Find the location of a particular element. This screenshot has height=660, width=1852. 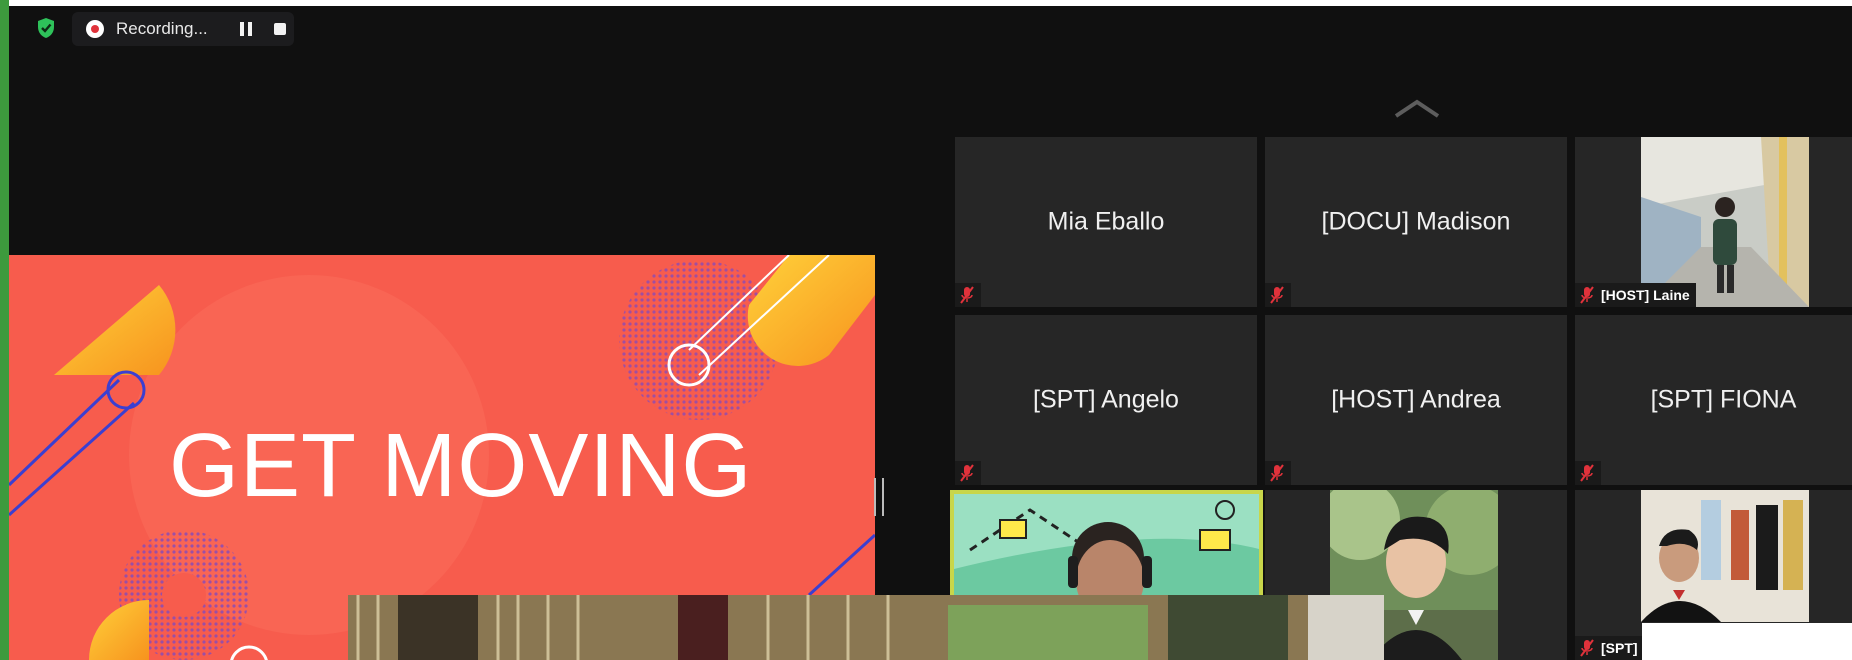

muted-mic-icon: [SPT] is located at coordinates (1609, 648).